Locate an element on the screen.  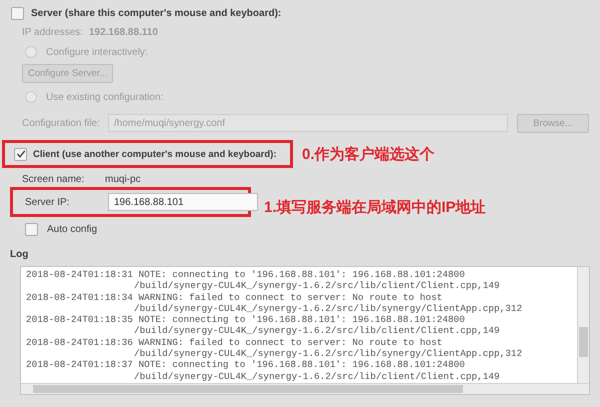
server-ip-field: 196.168.88.101 is located at coordinates (183, 202).